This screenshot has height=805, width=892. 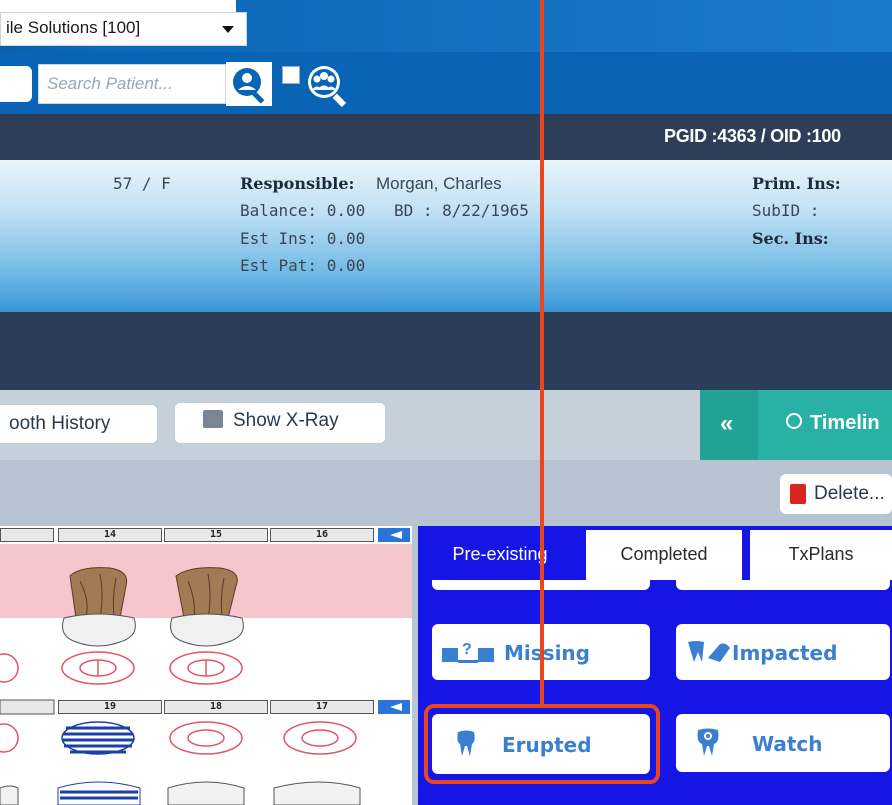 I want to click on age-sex: 57 / F, so click(x=142, y=183).